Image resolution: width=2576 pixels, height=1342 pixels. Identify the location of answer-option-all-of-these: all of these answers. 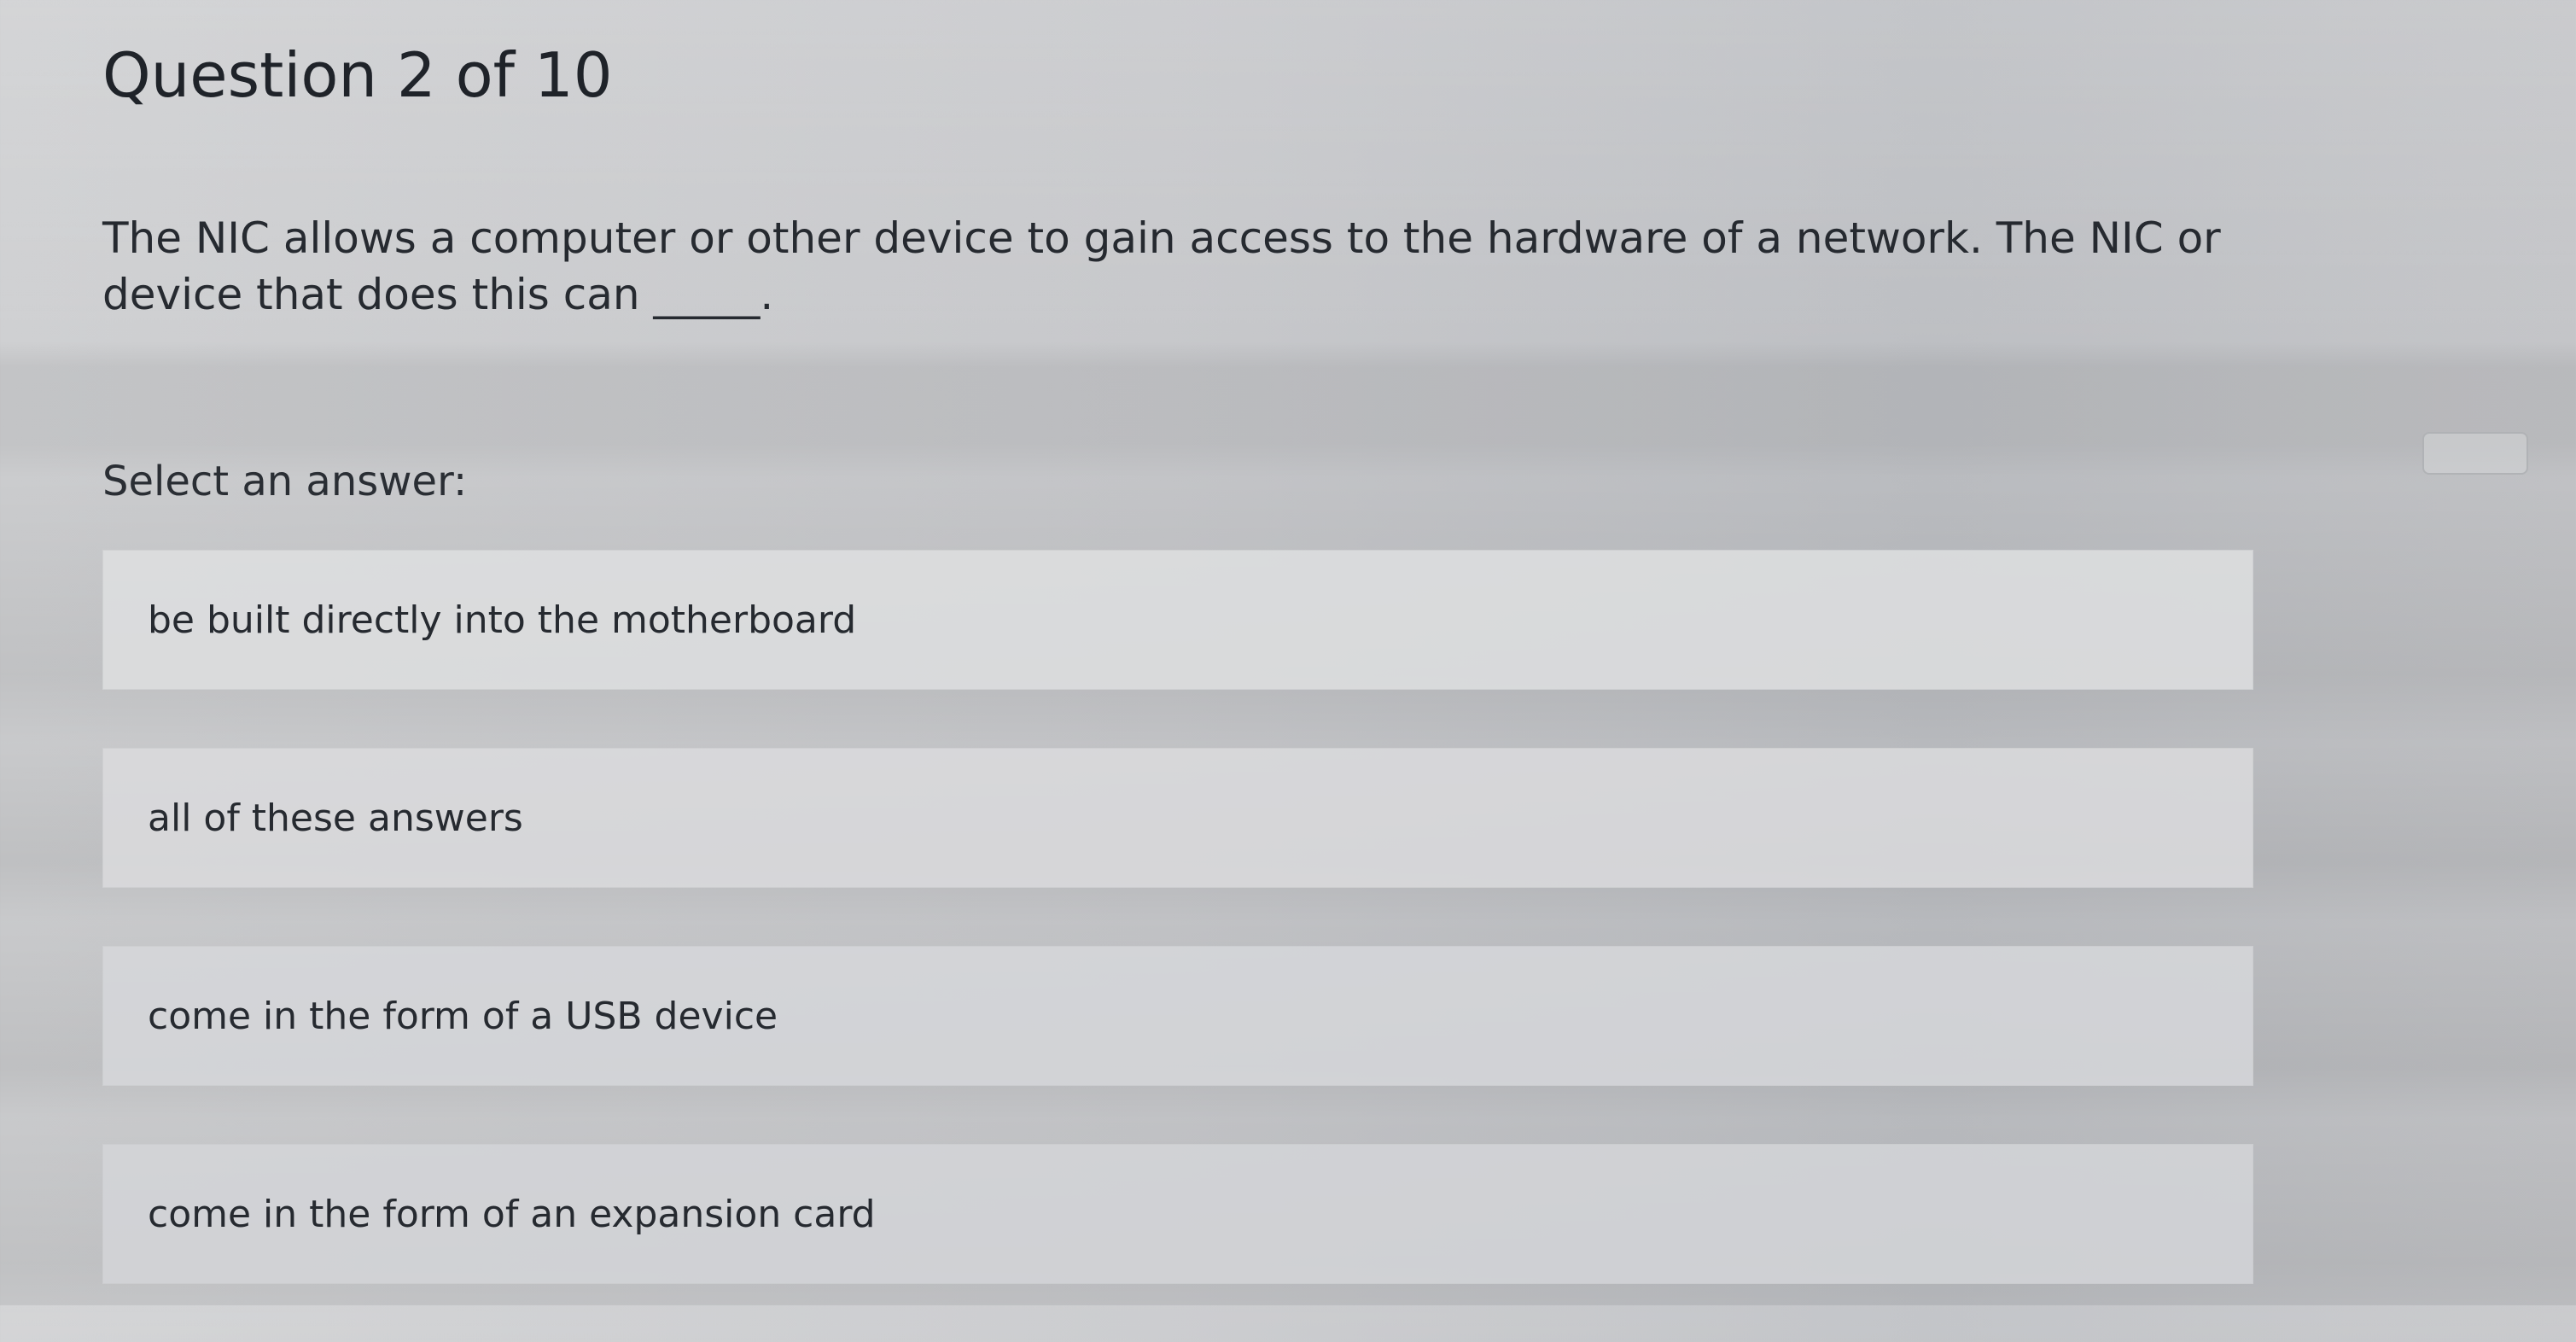
(1177, 818).